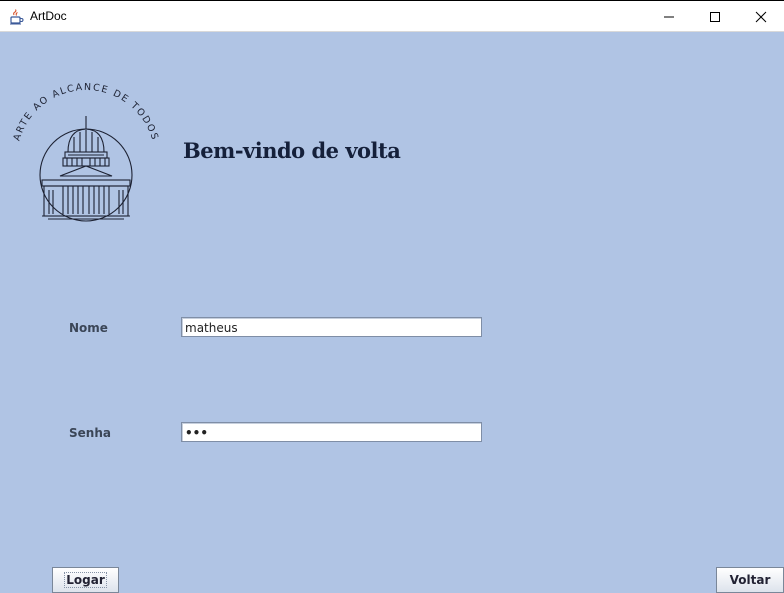 The width and height of the screenshot is (784, 593). Describe the element at coordinates (88, 328) in the screenshot. I see `nome-label: Nome` at that location.